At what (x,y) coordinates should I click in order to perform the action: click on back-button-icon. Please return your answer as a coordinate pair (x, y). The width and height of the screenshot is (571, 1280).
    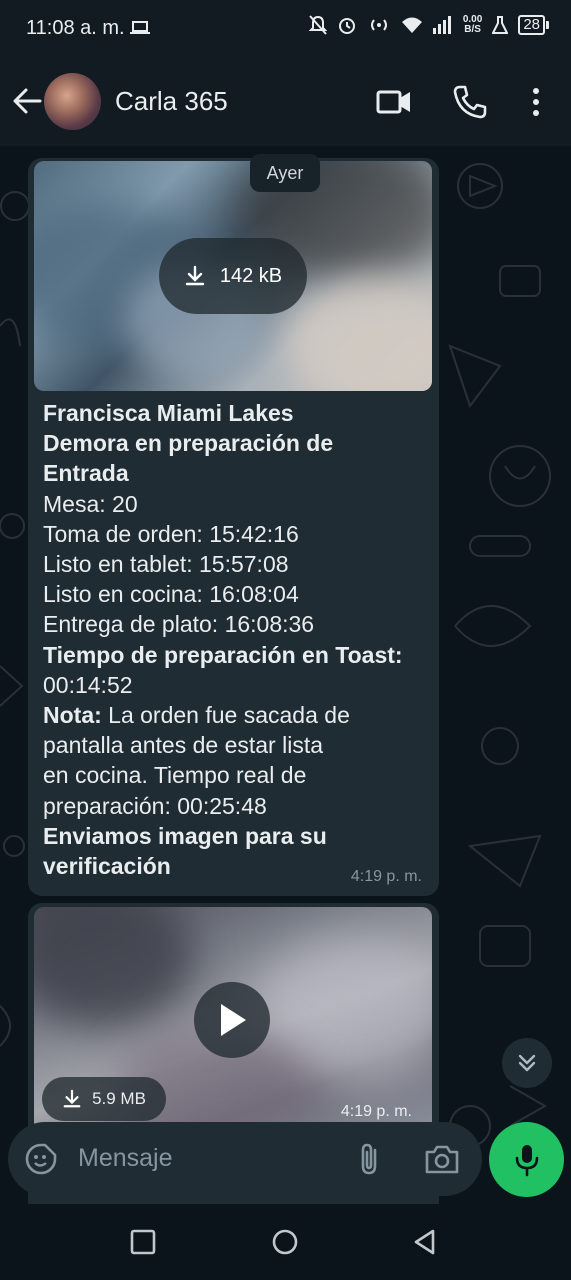
    Looking at the image, I should click on (425, 1242).